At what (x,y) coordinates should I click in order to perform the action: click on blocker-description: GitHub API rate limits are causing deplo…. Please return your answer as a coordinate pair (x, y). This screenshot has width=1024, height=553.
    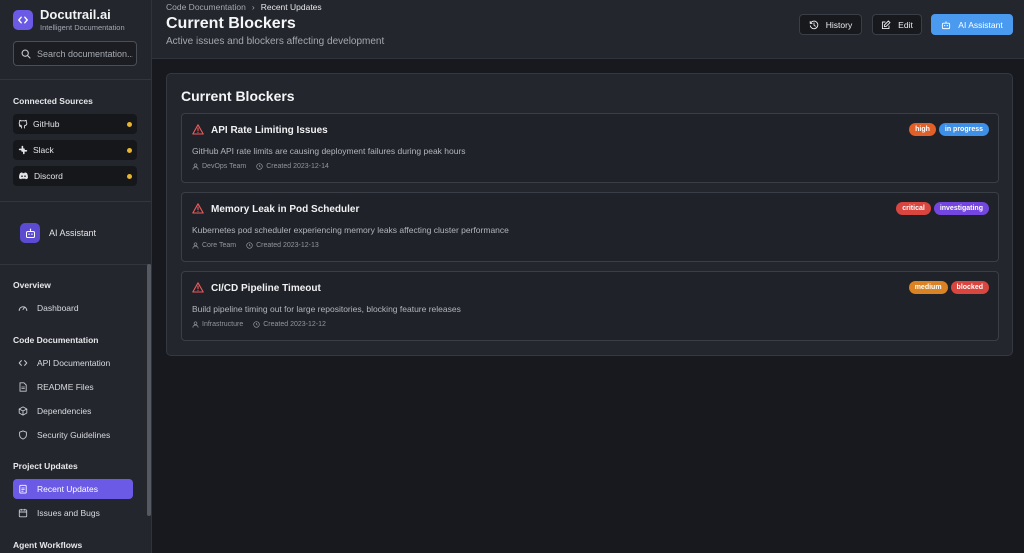
    Looking at the image, I should click on (329, 151).